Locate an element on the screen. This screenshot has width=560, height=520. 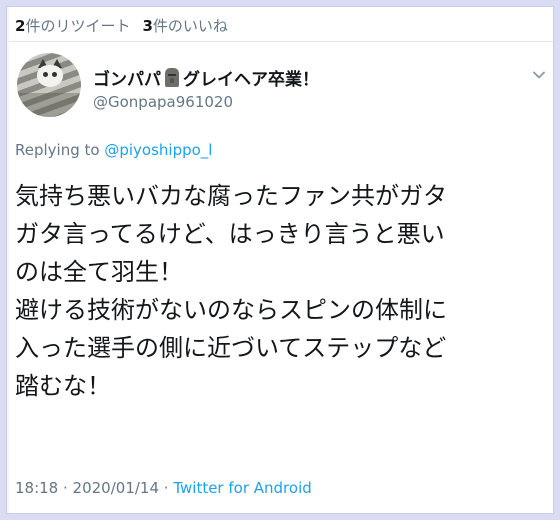
avatar is located at coordinates (49, 85).